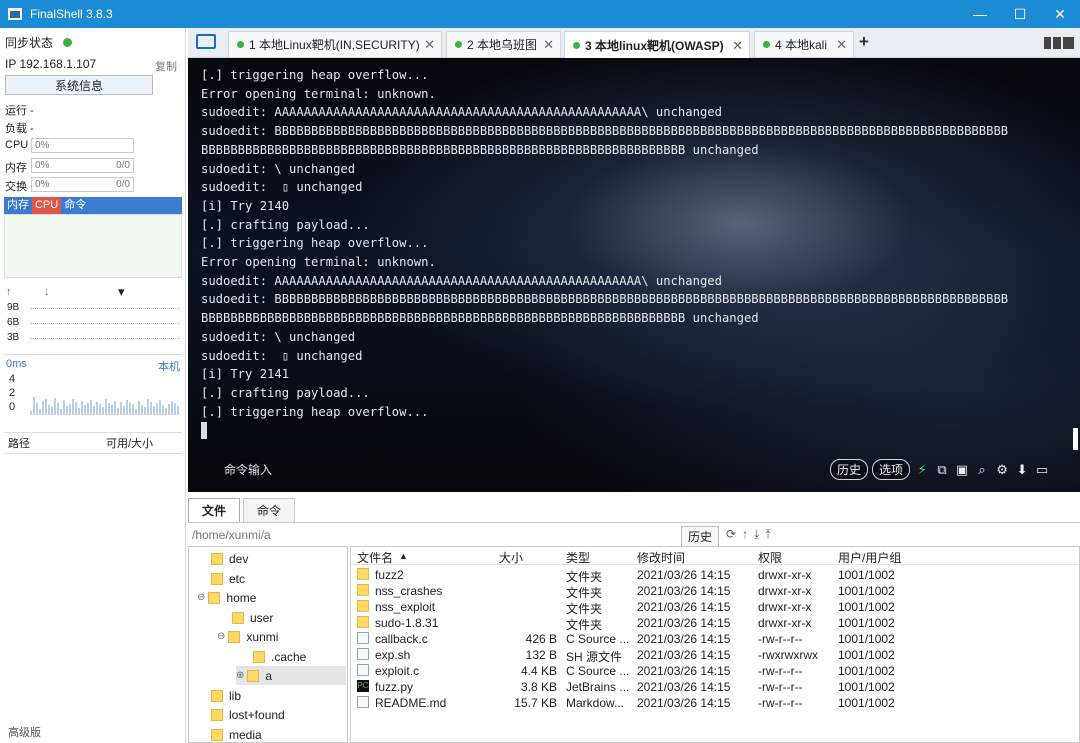 Image resolution: width=1080 pixels, height=743 pixels. What do you see at coordinates (684, 671) in the screenshot?
I see `file-mtime: 2021/03/26 14:15` at bounding box center [684, 671].